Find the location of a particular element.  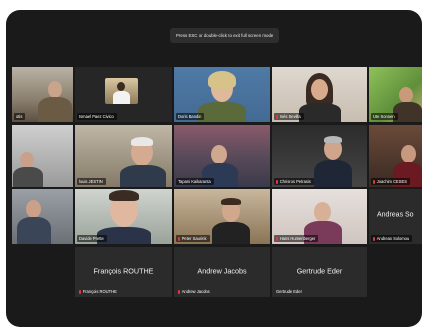

participant-display-name: Andrew Jacobs is located at coordinates (222, 271).